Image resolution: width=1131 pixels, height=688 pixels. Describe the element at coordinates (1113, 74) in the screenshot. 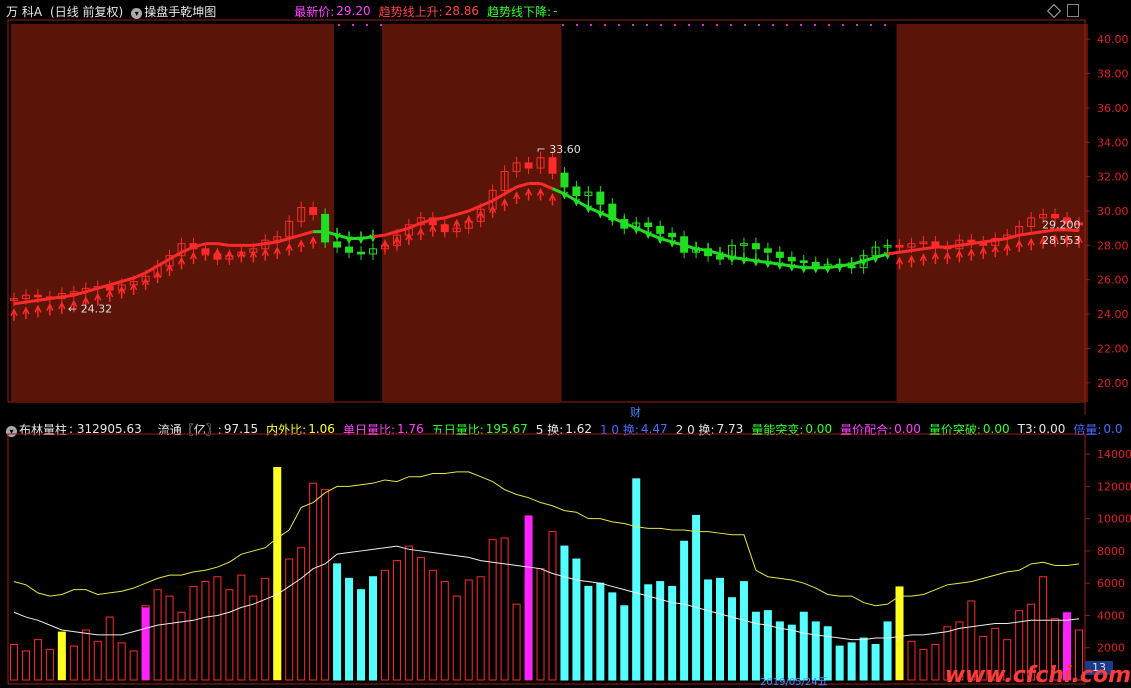

I see `price-tick-label: 38.00` at that location.